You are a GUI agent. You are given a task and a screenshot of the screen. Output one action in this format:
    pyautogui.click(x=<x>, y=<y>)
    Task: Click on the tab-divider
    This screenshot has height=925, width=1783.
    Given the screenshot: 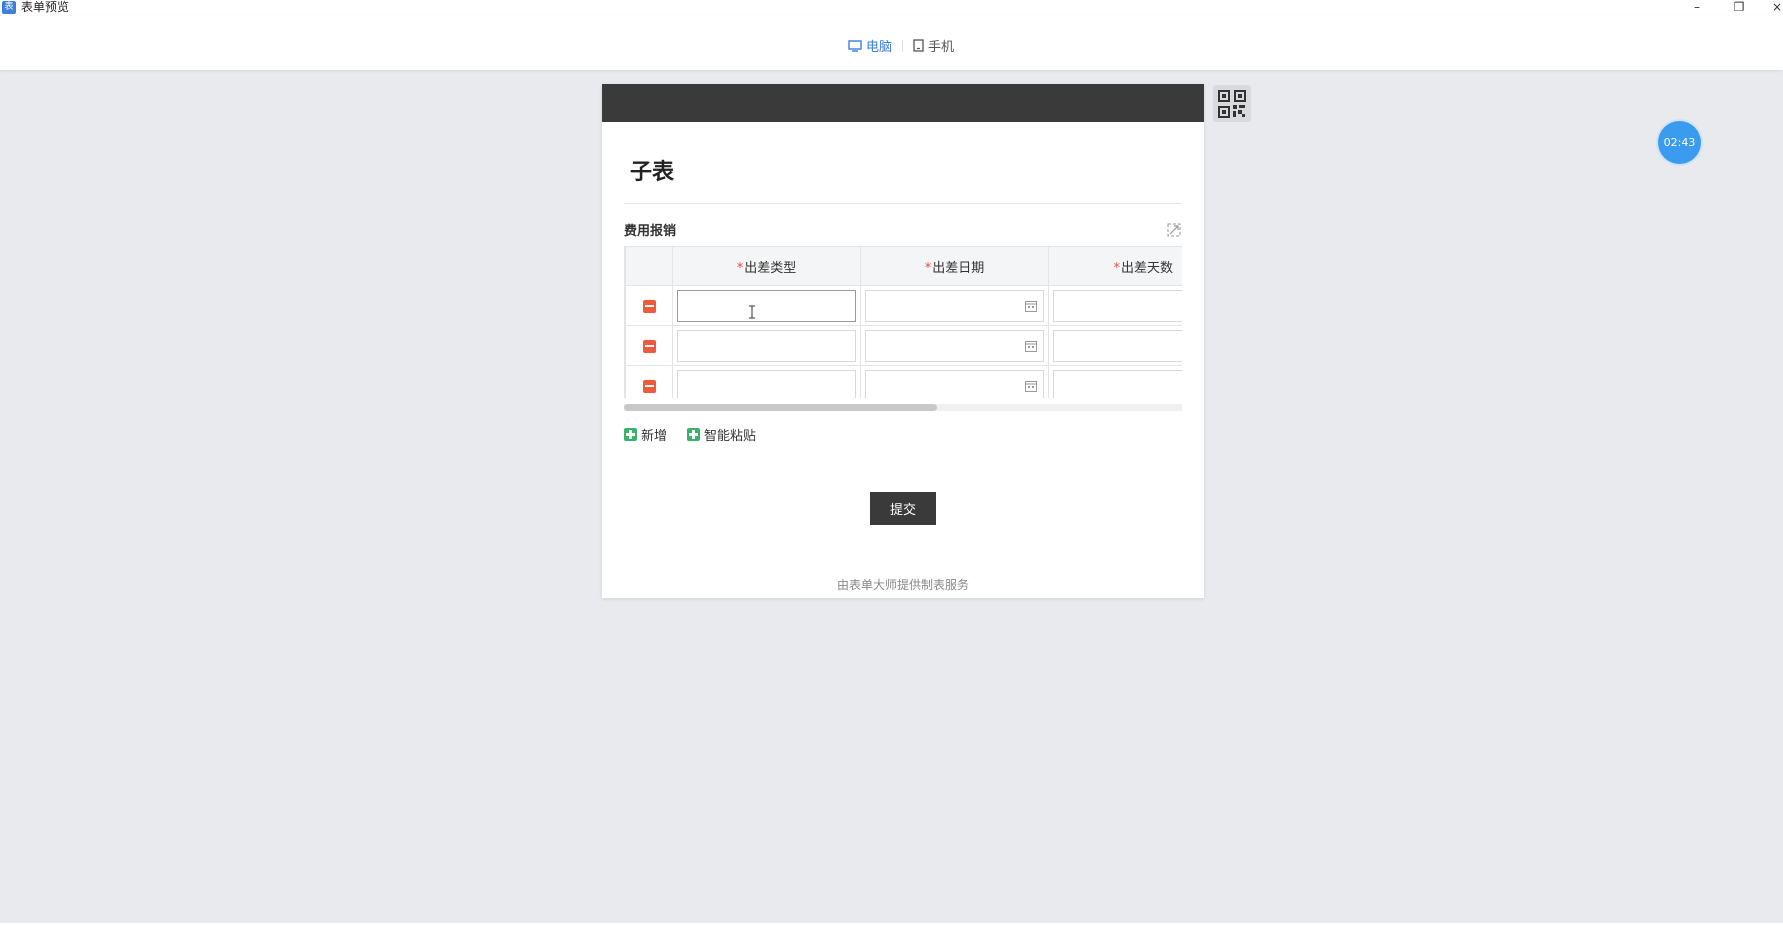 What is the action you would take?
    pyautogui.click(x=903, y=45)
    